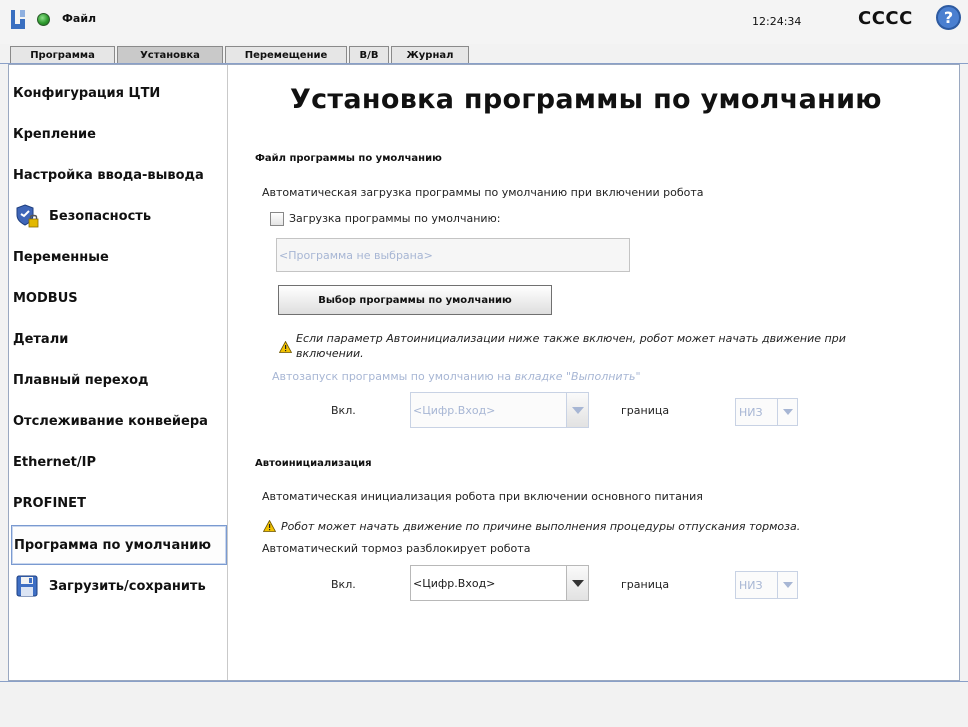 The width and height of the screenshot is (968, 727). I want to click on tab-log: Журнал, so click(430, 55).